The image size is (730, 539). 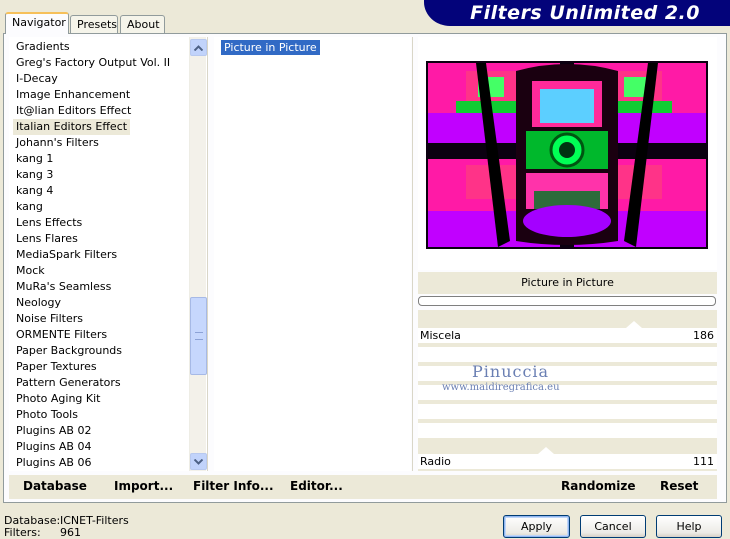 What do you see at coordinates (440, 335) in the screenshot?
I see `param-label: Miscela` at bounding box center [440, 335].